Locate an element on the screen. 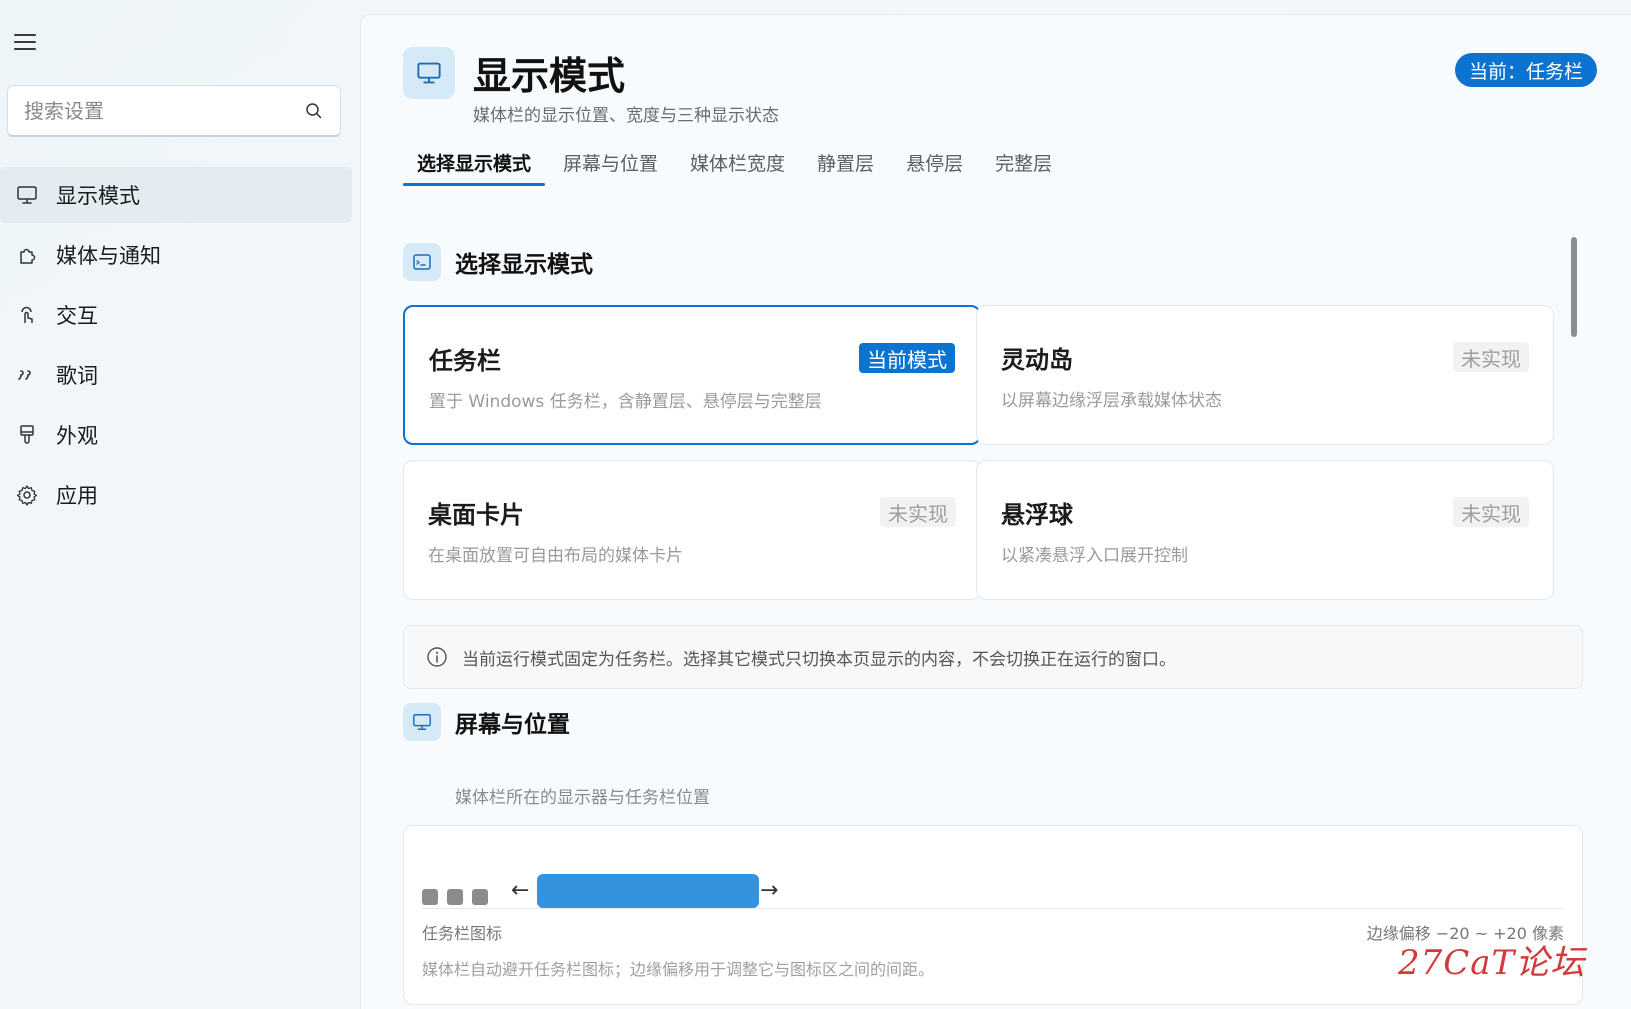  media-bar-preview is located at coordinates (648, 891).